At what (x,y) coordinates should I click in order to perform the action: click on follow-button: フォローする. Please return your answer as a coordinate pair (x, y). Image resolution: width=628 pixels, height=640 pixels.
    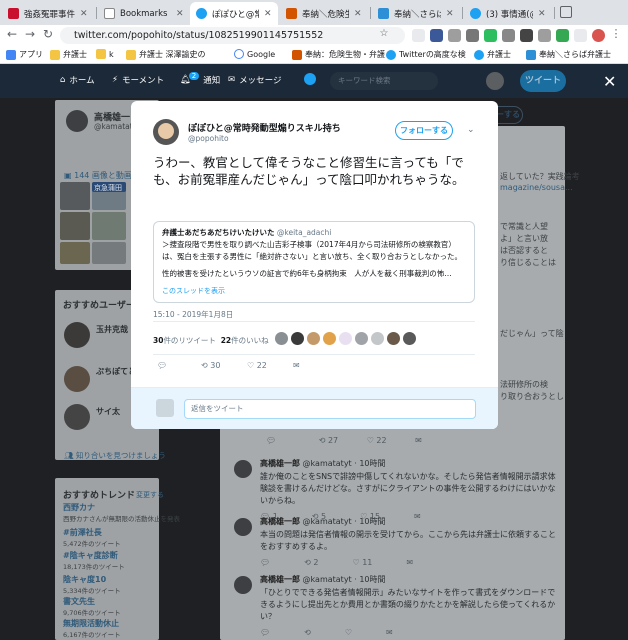
    Looking at the image, I should click on (424, 130).